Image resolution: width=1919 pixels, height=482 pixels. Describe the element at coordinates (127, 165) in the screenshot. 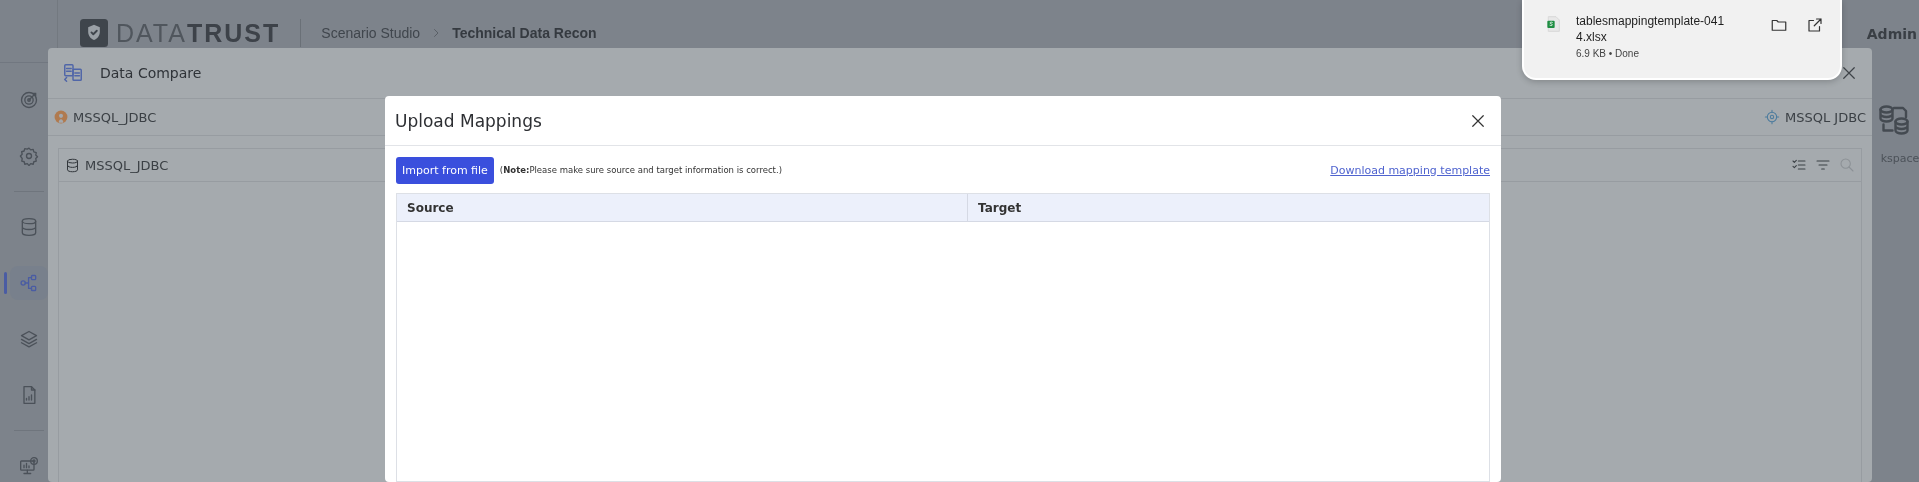

I see `panel-title: MSSQL_JDBC` at that location.